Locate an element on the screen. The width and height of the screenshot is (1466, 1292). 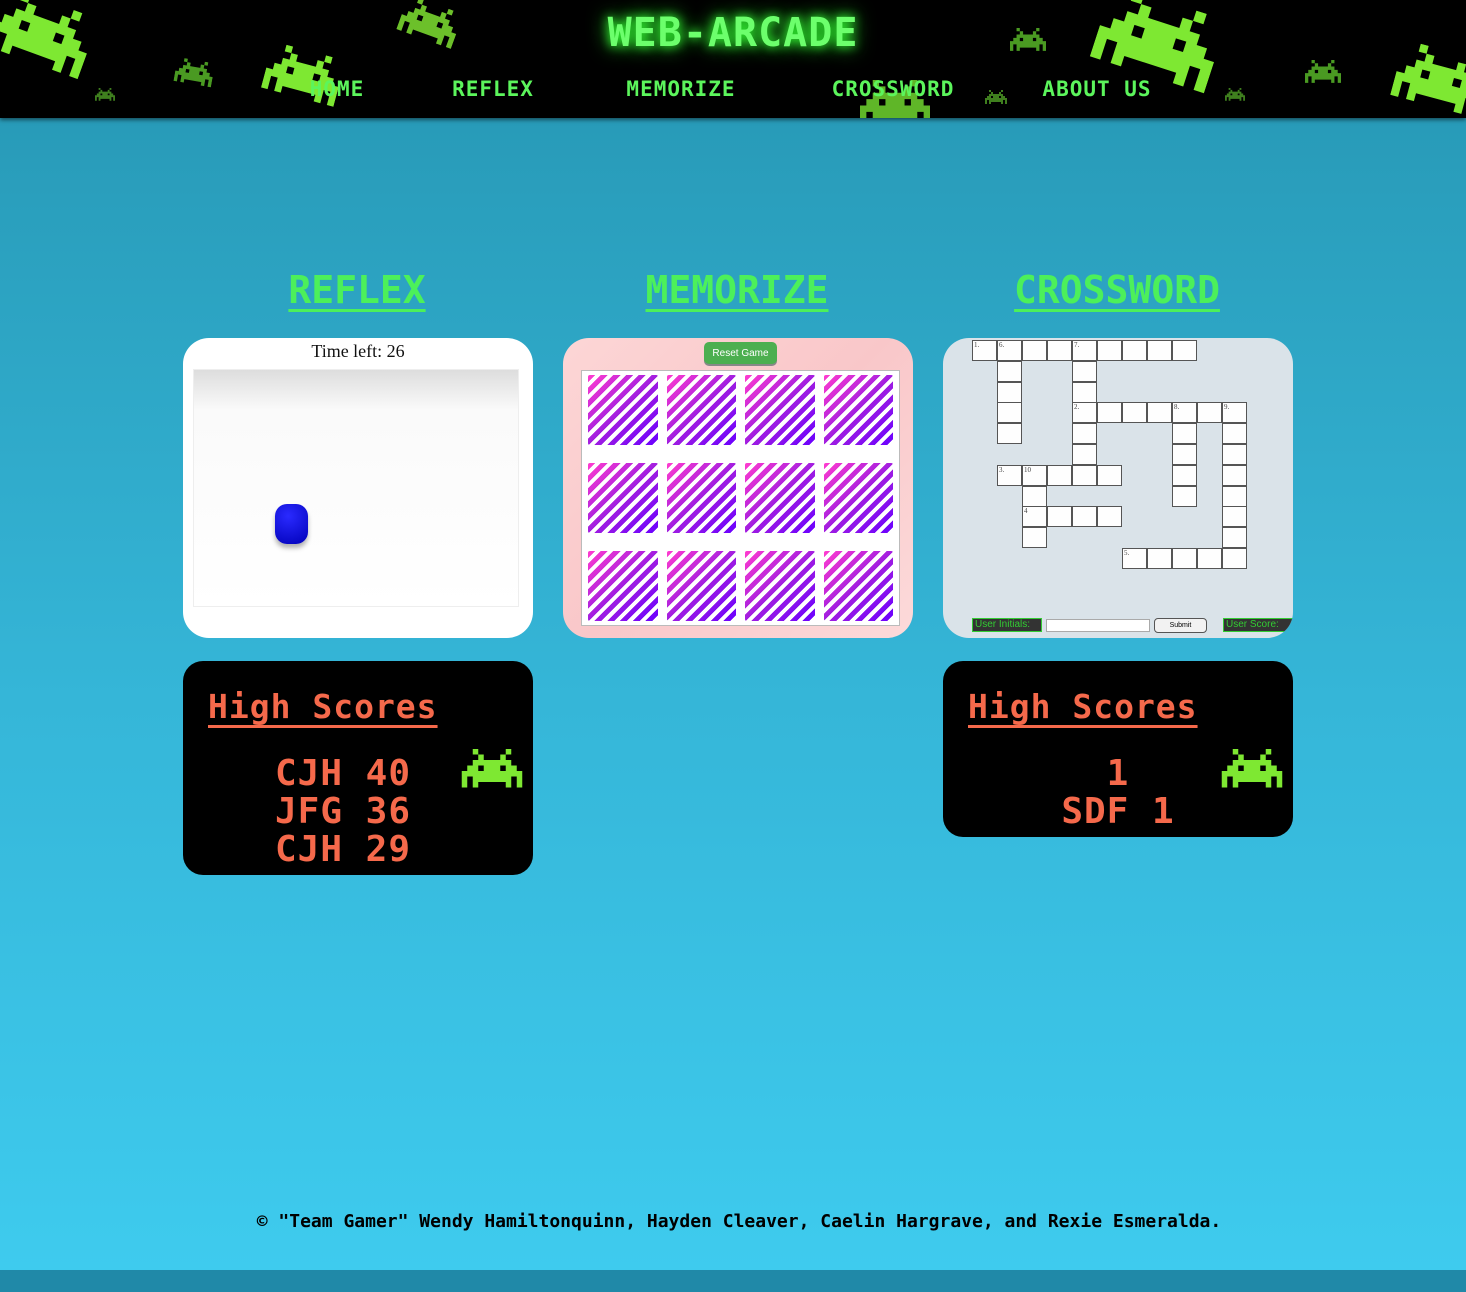
nav-home: HOME is located at coordinates (337, 89).